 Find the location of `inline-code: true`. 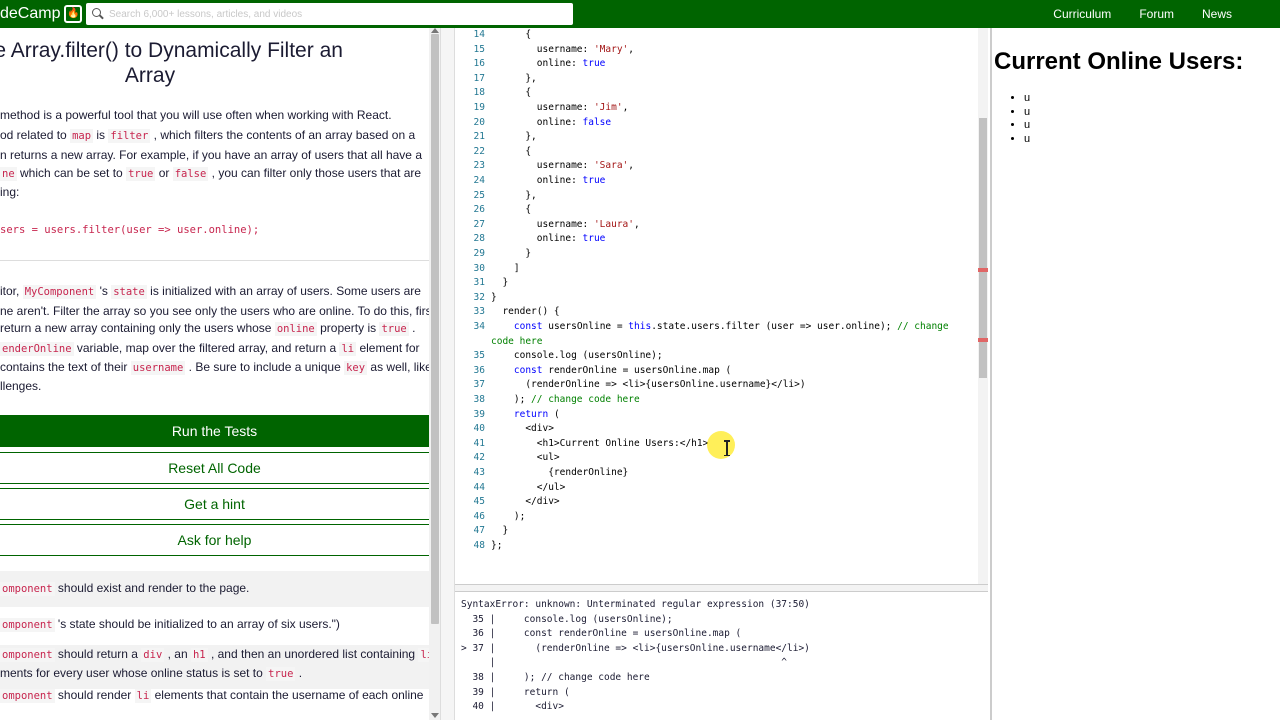

inline-code: true is located at coordinates (281, 674).